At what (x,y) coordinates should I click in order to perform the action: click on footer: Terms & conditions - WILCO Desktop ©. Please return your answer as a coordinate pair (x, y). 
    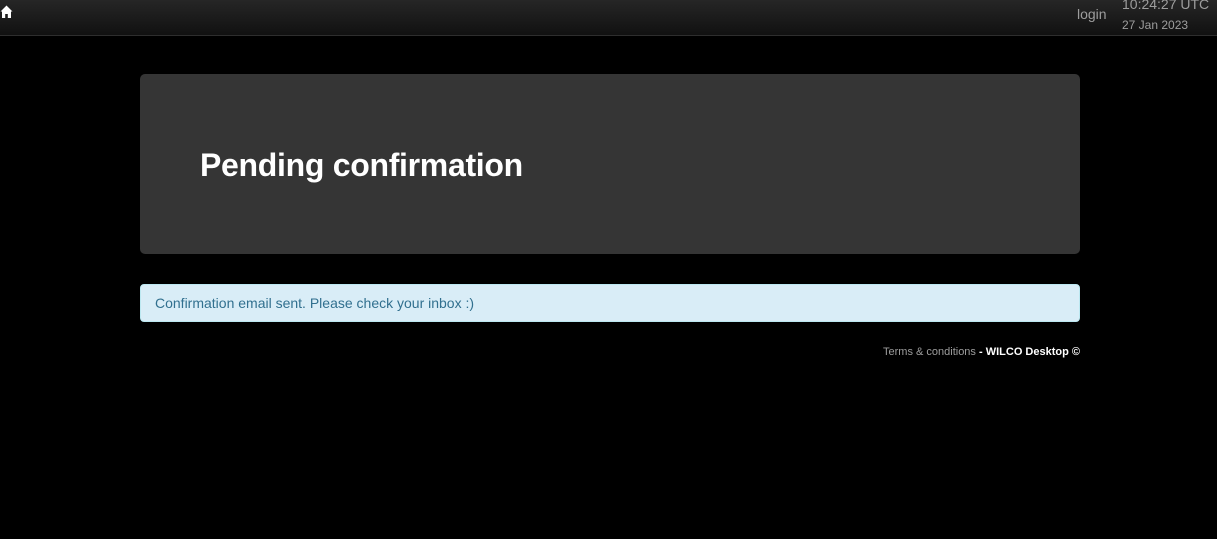
    Looking at the image, I should click on (981, 352).